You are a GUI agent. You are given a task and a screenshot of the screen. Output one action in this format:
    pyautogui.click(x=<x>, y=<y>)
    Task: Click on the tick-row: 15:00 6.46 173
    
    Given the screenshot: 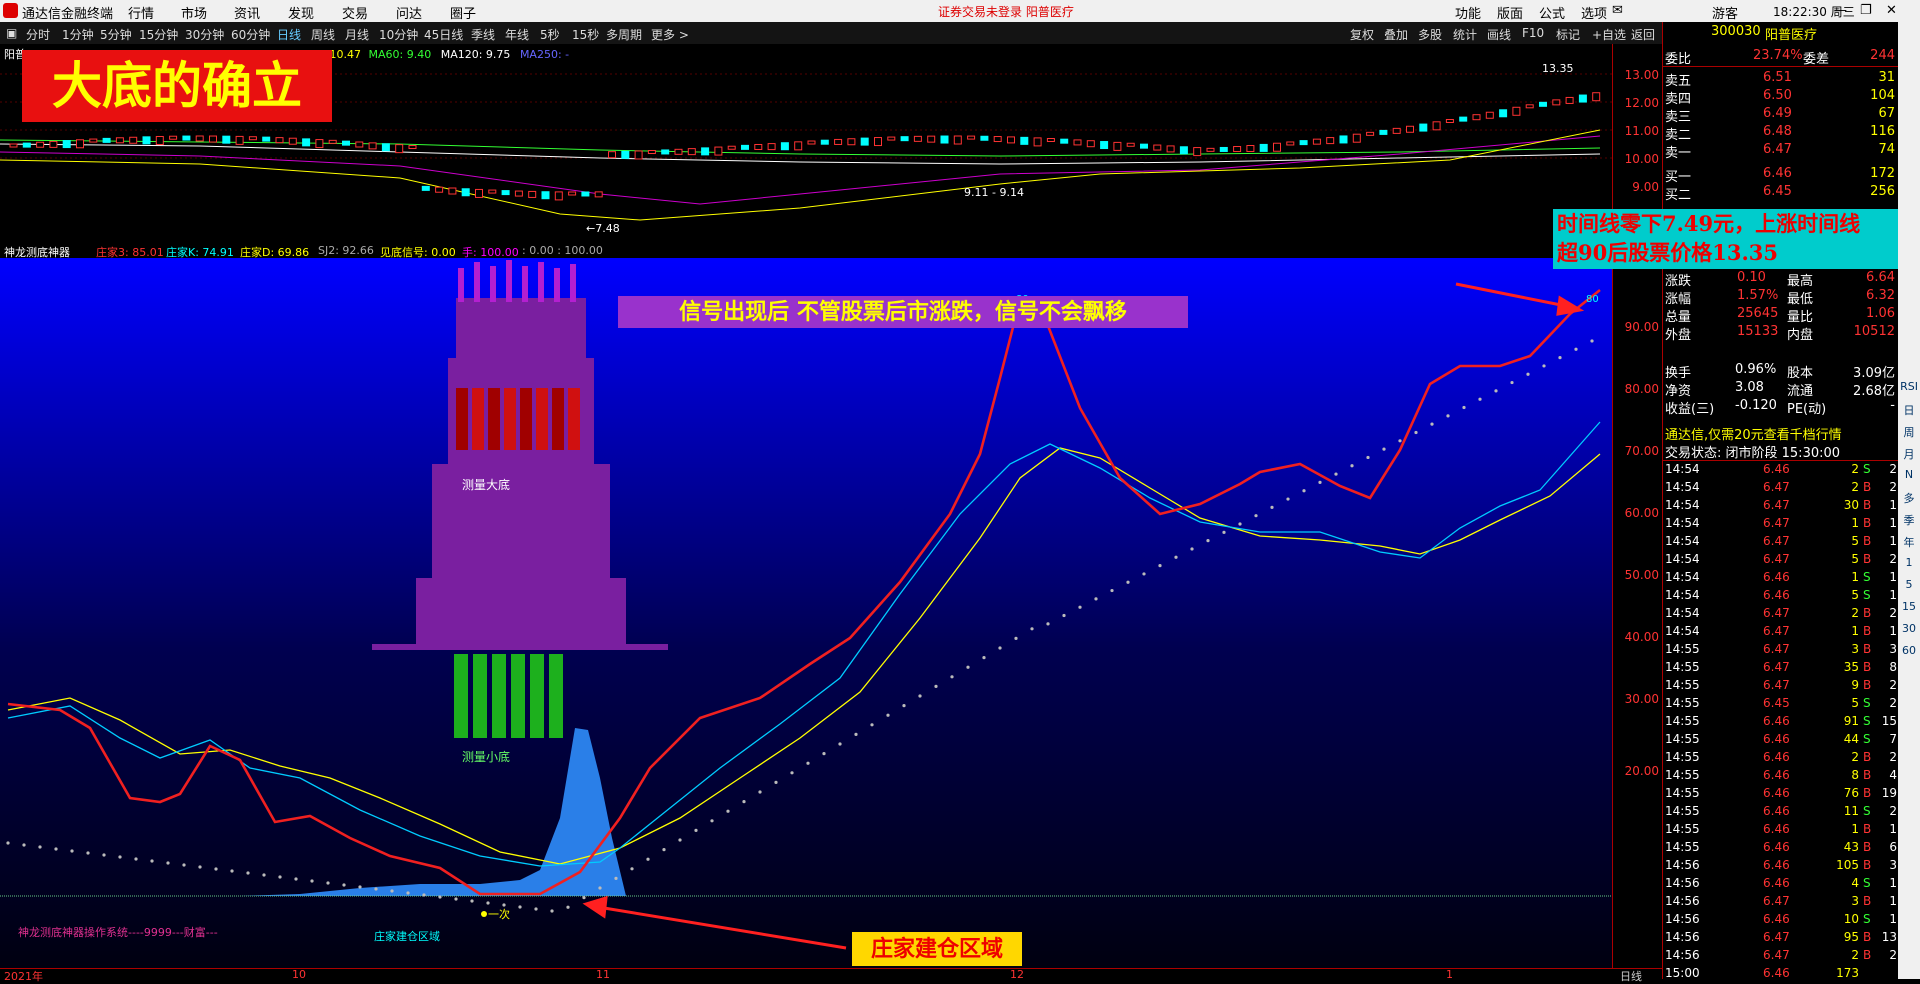 What is the action you would take?
    pyautogui.click(x=1781, y=975)
    